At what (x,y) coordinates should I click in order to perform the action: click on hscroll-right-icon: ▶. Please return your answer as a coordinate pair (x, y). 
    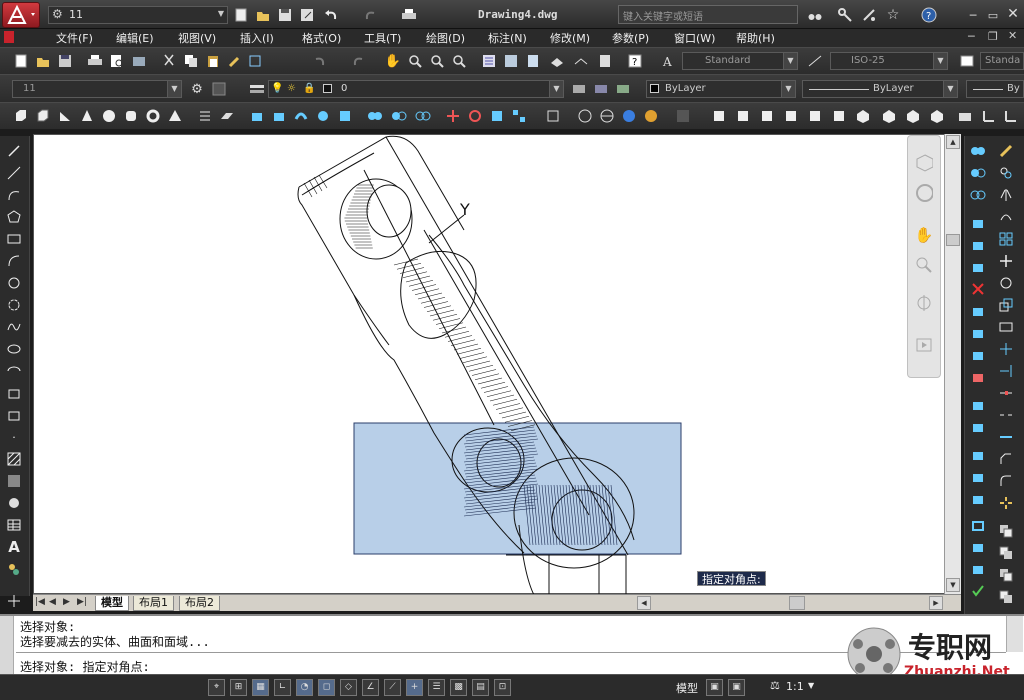
    Looking at the image, I should click on (936, 603).